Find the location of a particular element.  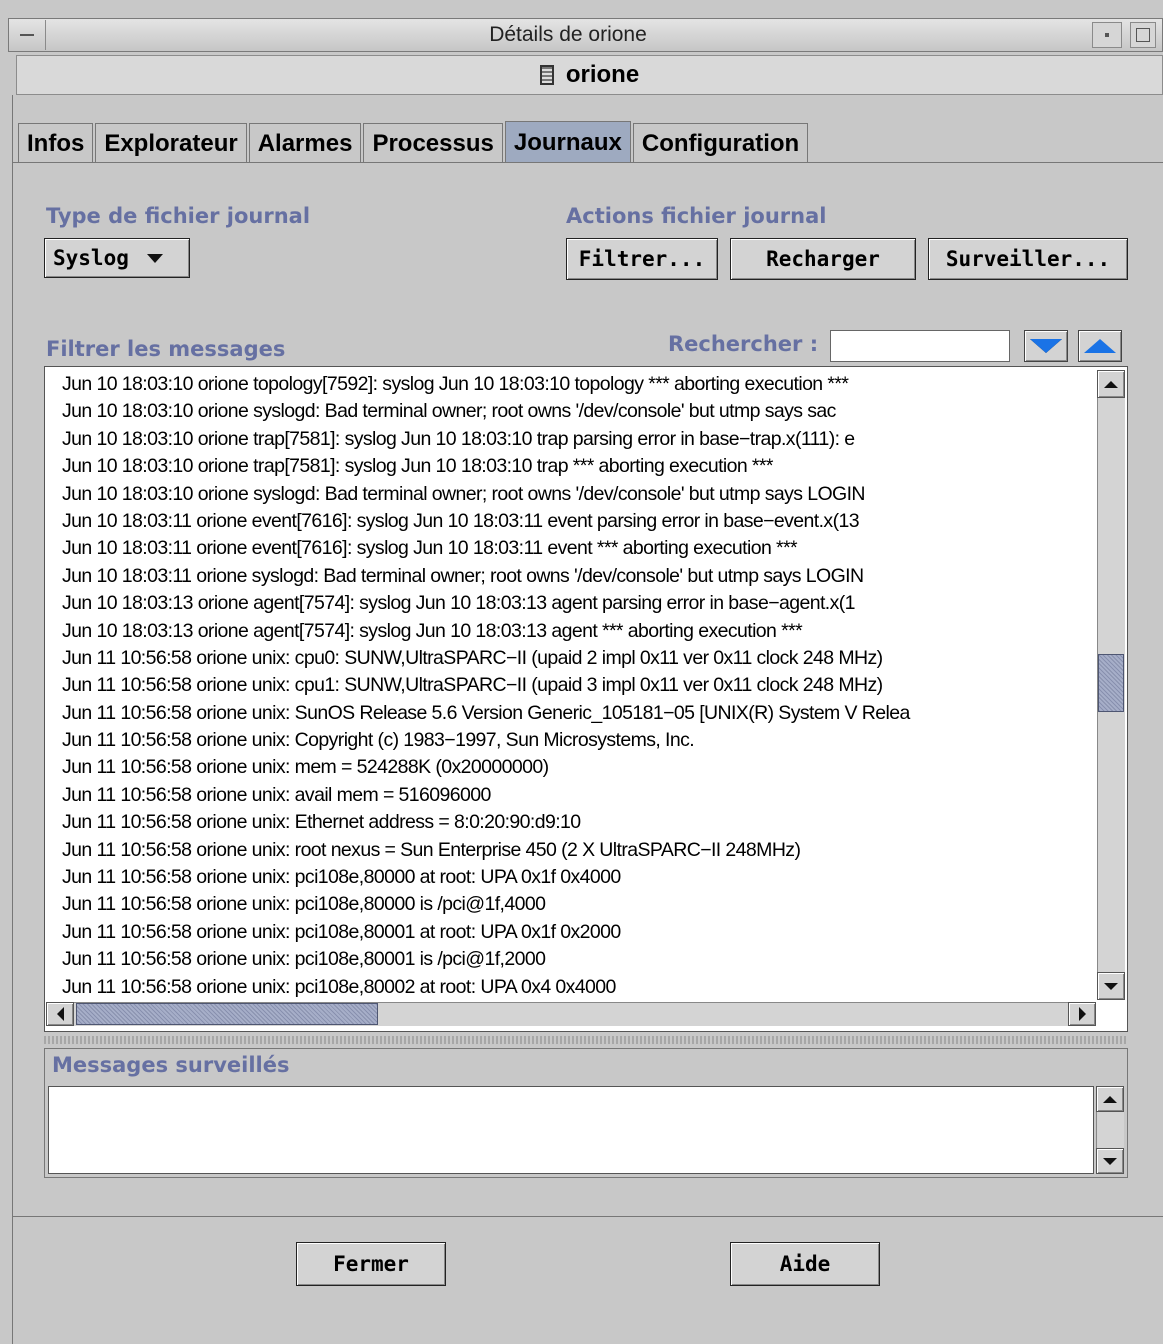

close-button: Fermer is located at coordinates (371, 1264).